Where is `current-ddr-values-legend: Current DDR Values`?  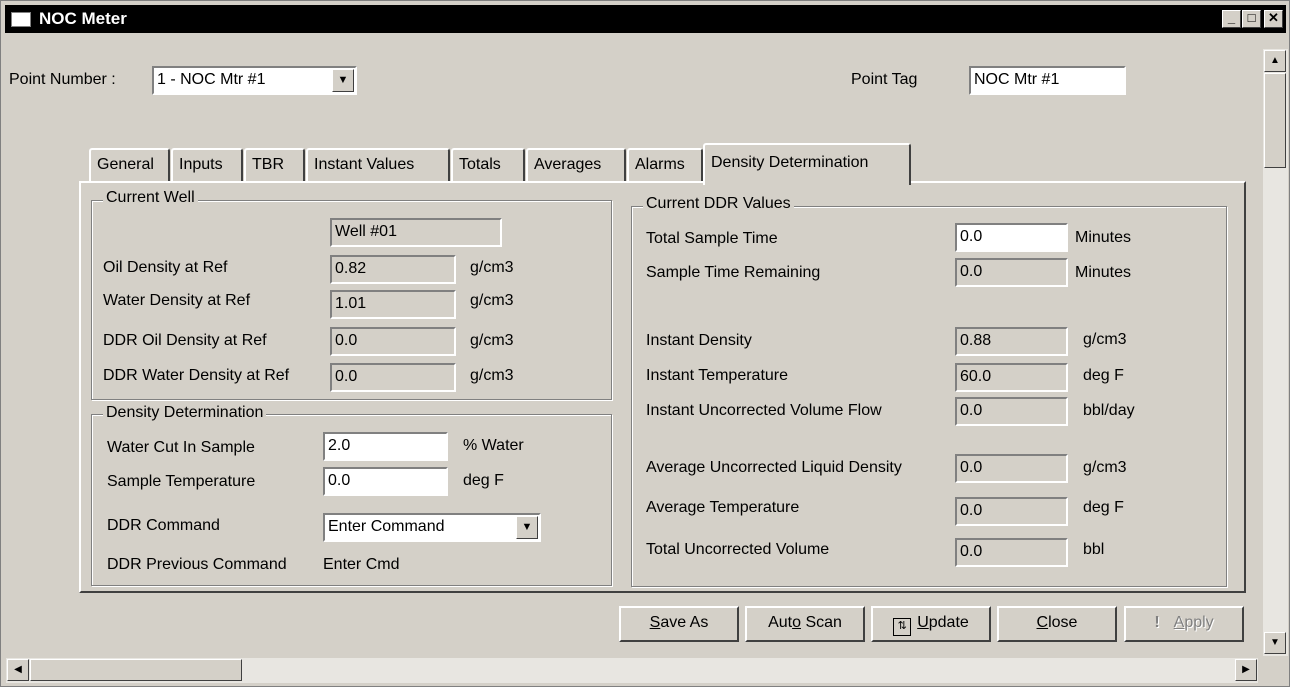 current-ddr-values-legend: Current DDR Values is located at coordinates (718, 204).